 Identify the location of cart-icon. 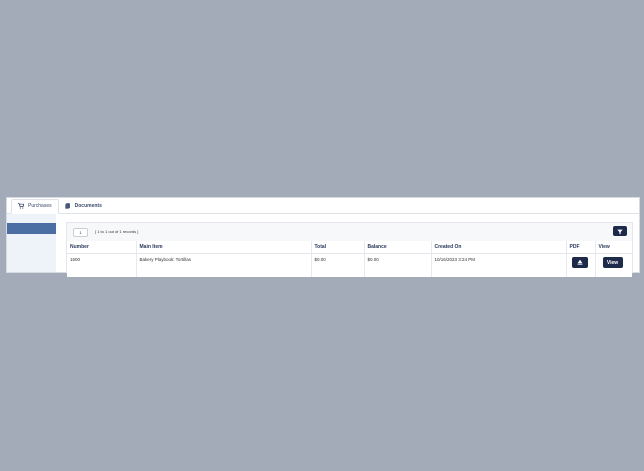
(21, 206).